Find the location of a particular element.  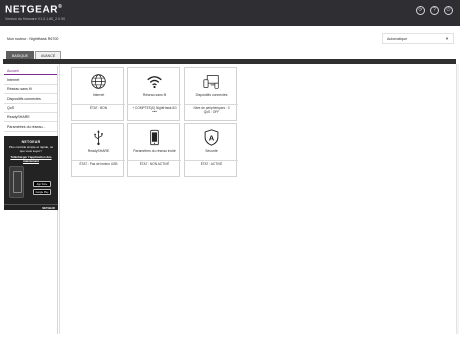

power-icon: ⏻ is located at coordinates (448, 10).